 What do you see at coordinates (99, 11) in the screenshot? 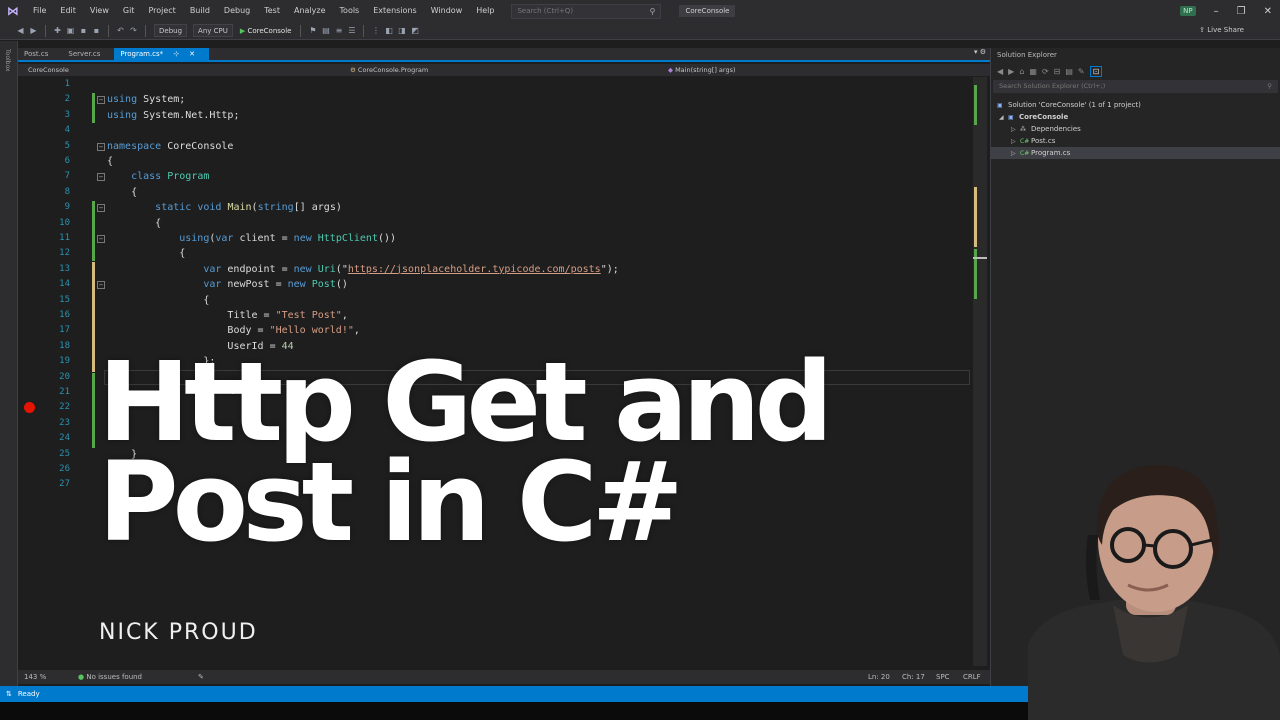
I see `menu-view: View` at bounding box center [99, 11].